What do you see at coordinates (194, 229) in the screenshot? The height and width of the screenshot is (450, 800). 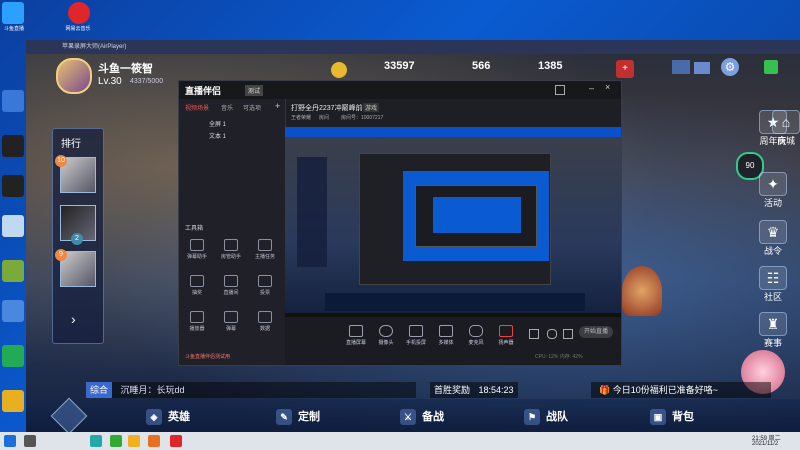 I see `toolbox-header: 工具箱` at bounding box center [194, 229].